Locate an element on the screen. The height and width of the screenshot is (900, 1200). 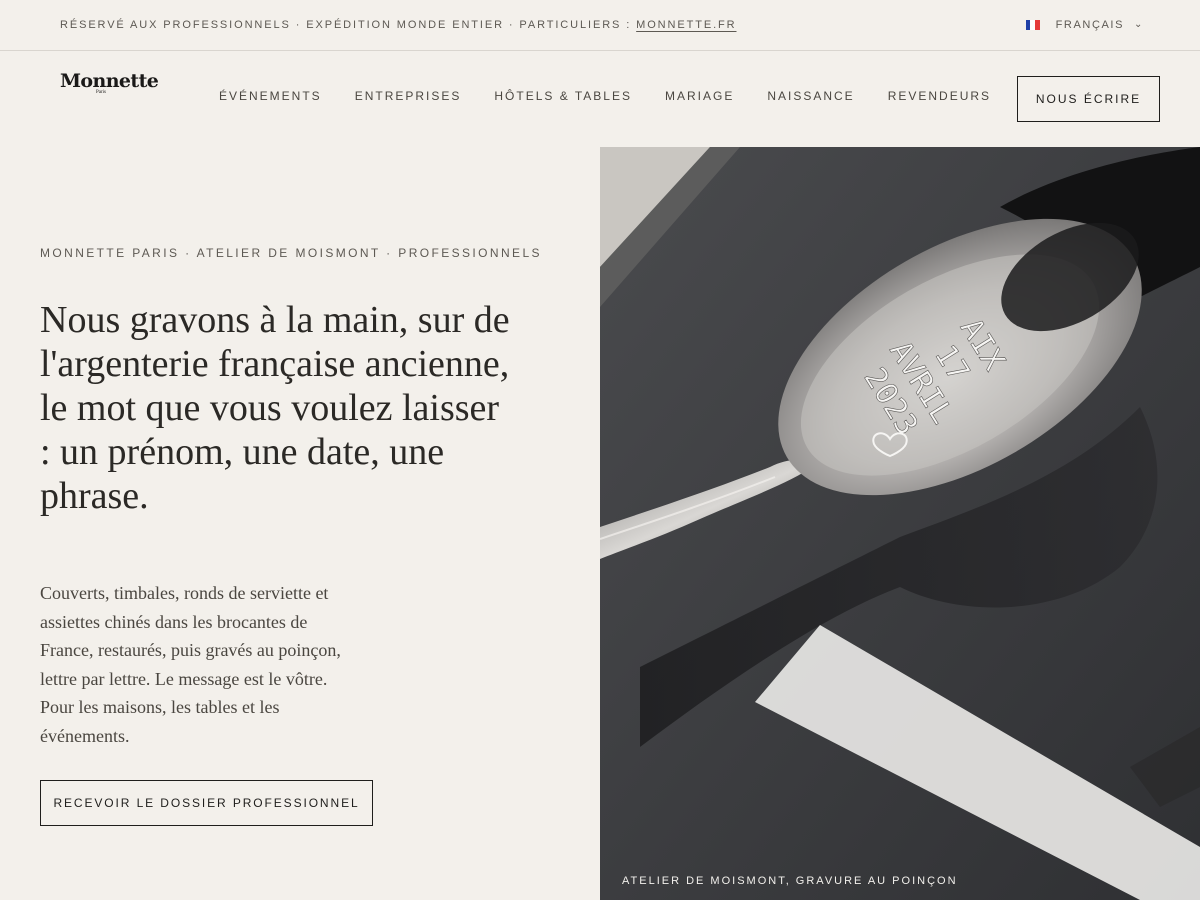
chevron-down-icon: ⌄ is located at coordinates (1139, 24).